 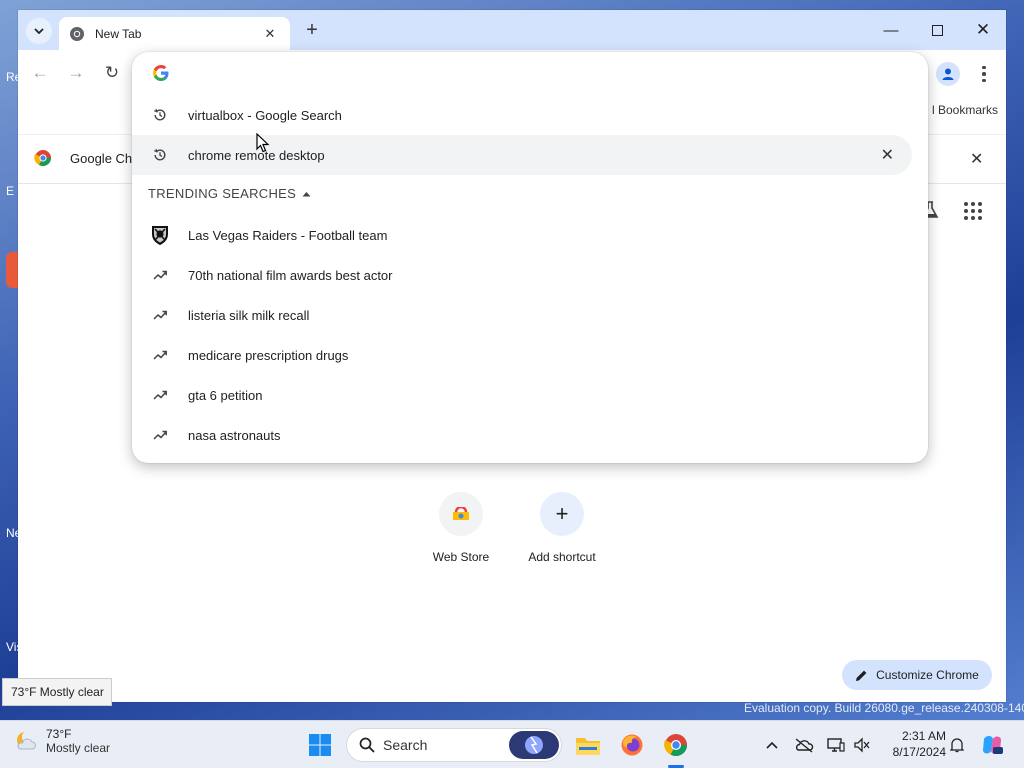 I want to click on taskbar-search-box: Search, so click(x=454, y=745).